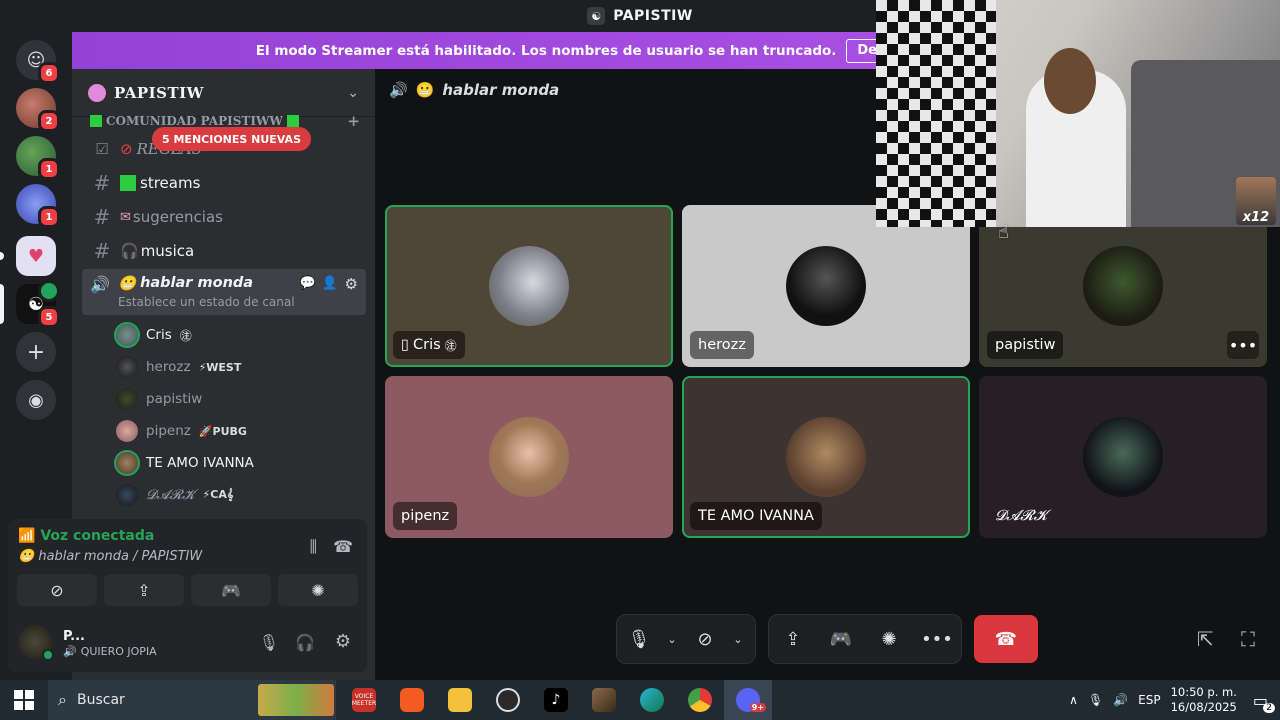  What do you see at coordinates (508, 700) in the screenshot?
I see `taskbar-app-obs` at bounding box center [508, 700].